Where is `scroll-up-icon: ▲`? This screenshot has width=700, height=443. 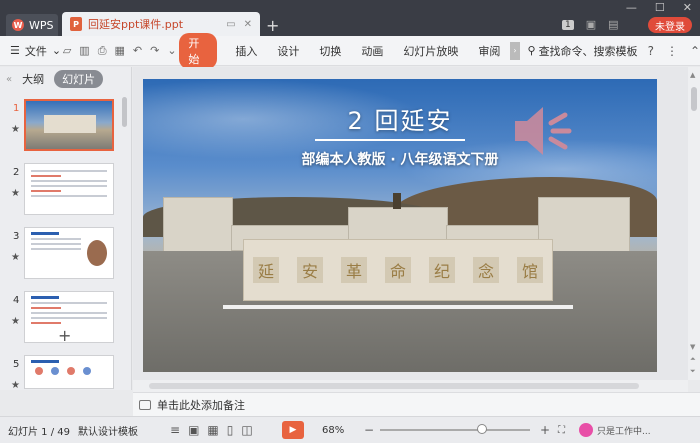
scroll-up-icon: ▲ is located at coordinates (692, 75).